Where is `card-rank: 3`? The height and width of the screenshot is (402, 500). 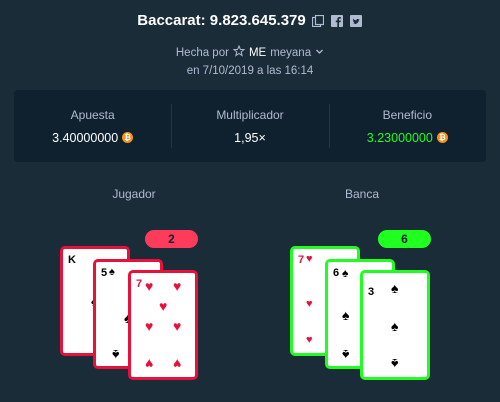 card-rank: 3 is located at coordinates (371, 292).